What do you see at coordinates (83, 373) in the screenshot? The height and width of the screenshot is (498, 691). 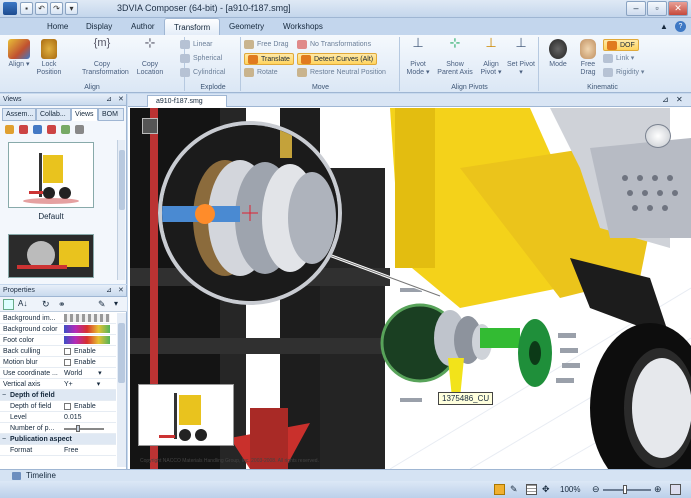 I see `coordinate-select: World ▾` at bounding box center [83, 373].